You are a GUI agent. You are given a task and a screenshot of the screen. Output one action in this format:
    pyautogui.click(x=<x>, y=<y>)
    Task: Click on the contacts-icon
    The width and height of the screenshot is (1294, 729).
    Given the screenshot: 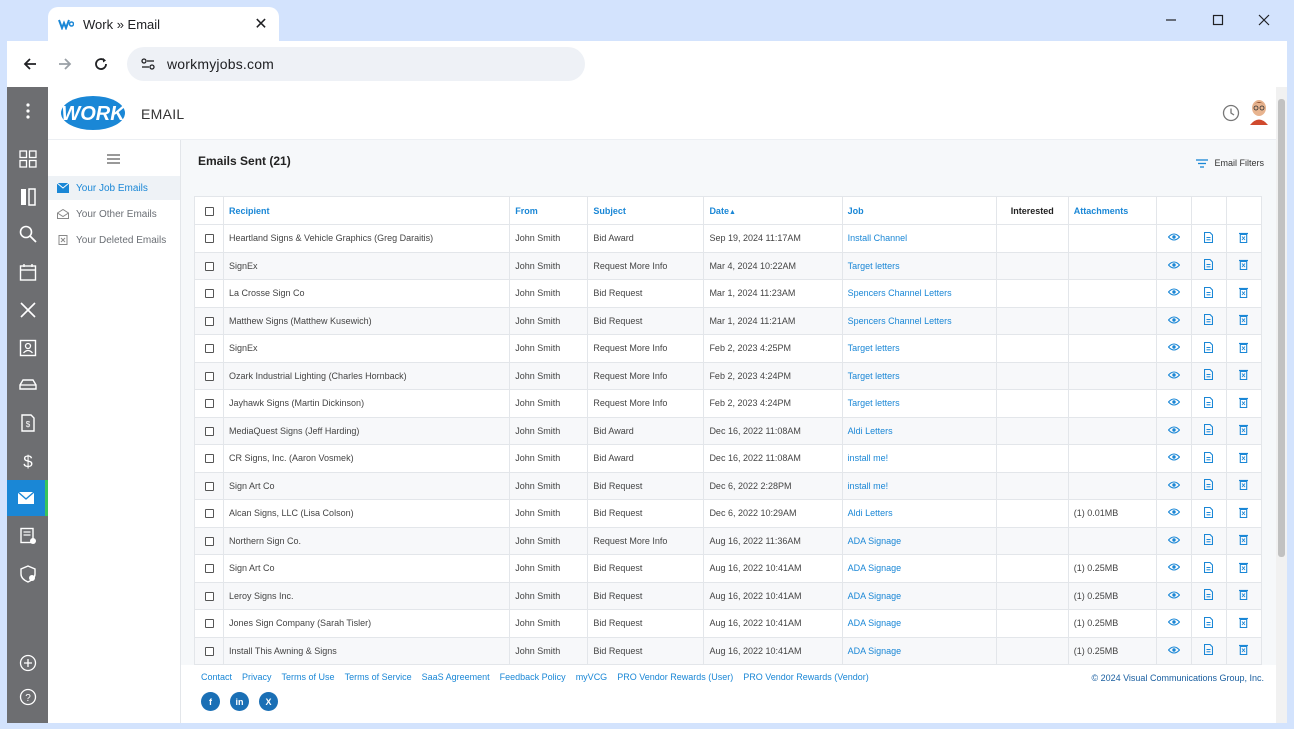 What is the action you would take?
    pyautogui.click(x=27, y=348)
    